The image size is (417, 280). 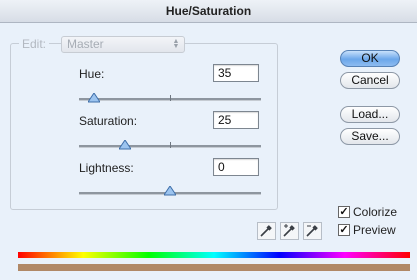 I want to click on preview-label: Preview, so click(x=374, y=230).